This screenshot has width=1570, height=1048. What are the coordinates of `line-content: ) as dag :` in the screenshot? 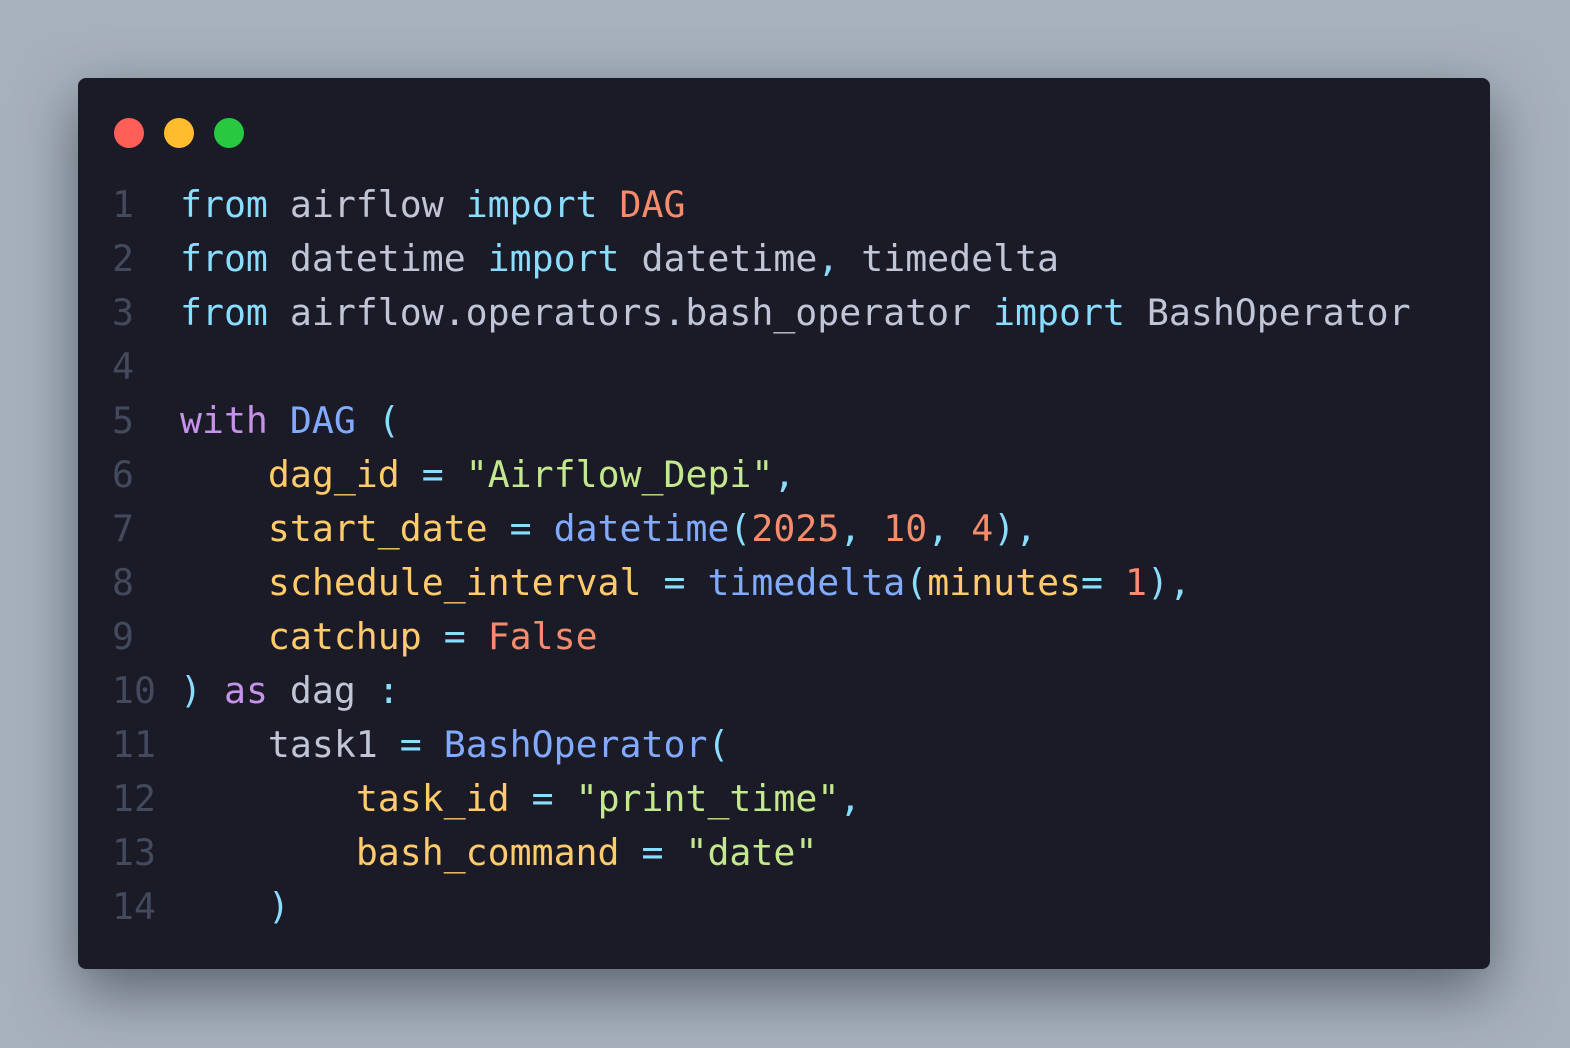 It's located at (290, 691).